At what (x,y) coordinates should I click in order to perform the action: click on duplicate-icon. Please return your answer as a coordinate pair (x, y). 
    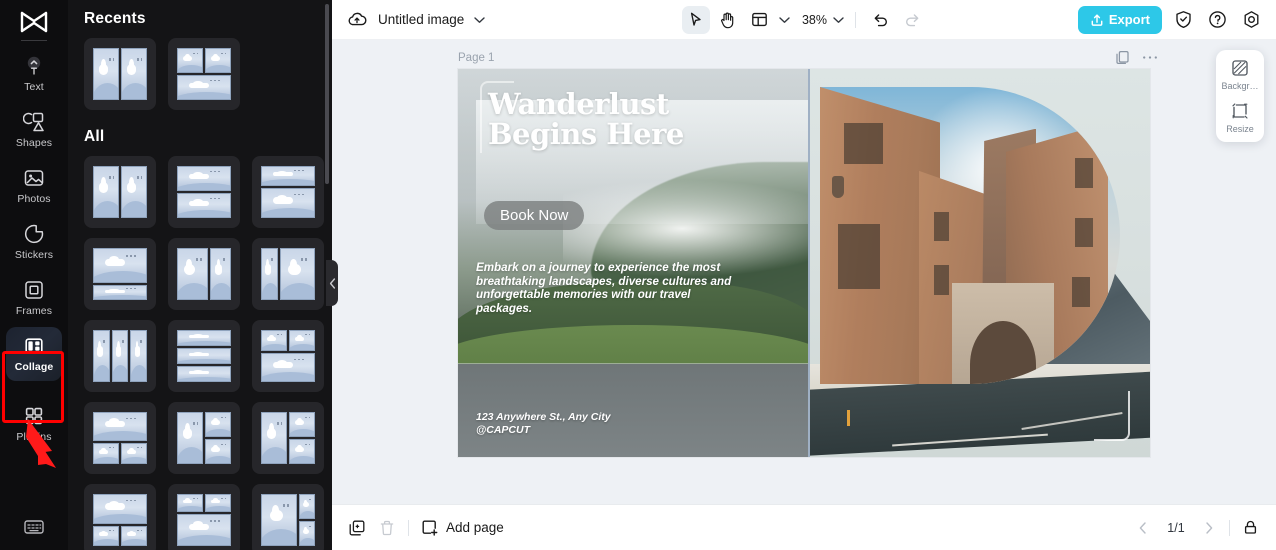
    Looking at the image, I should click on (357, 528).